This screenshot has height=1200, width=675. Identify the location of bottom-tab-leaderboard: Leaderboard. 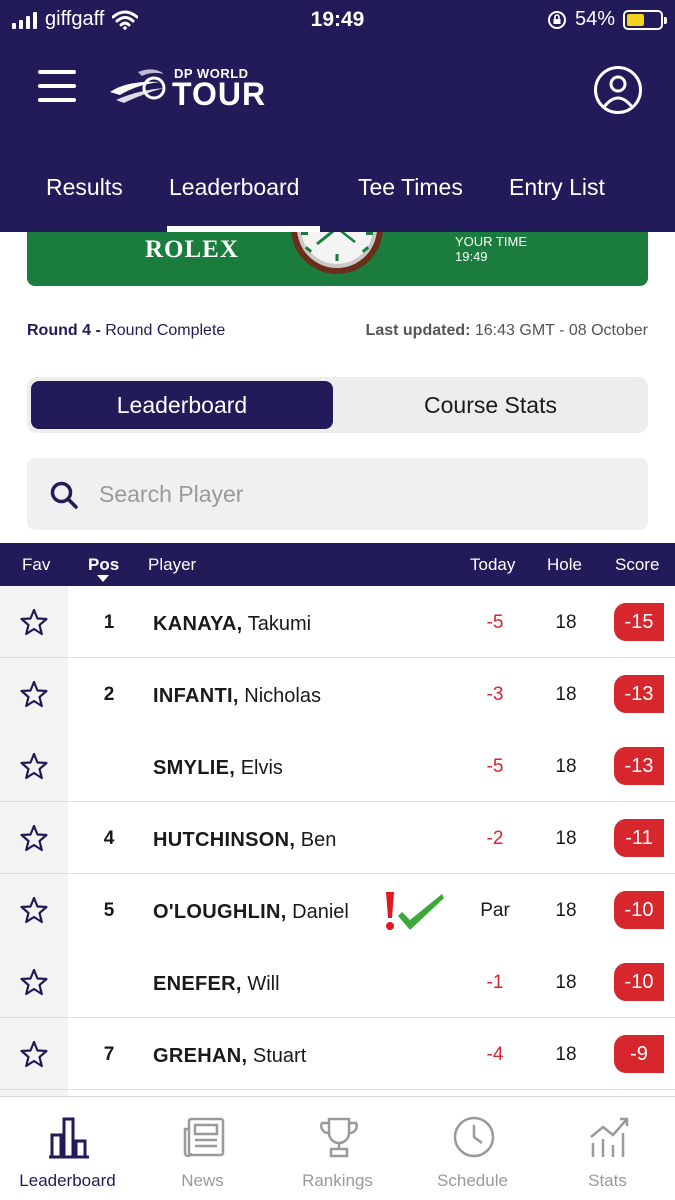
(67, 1148).